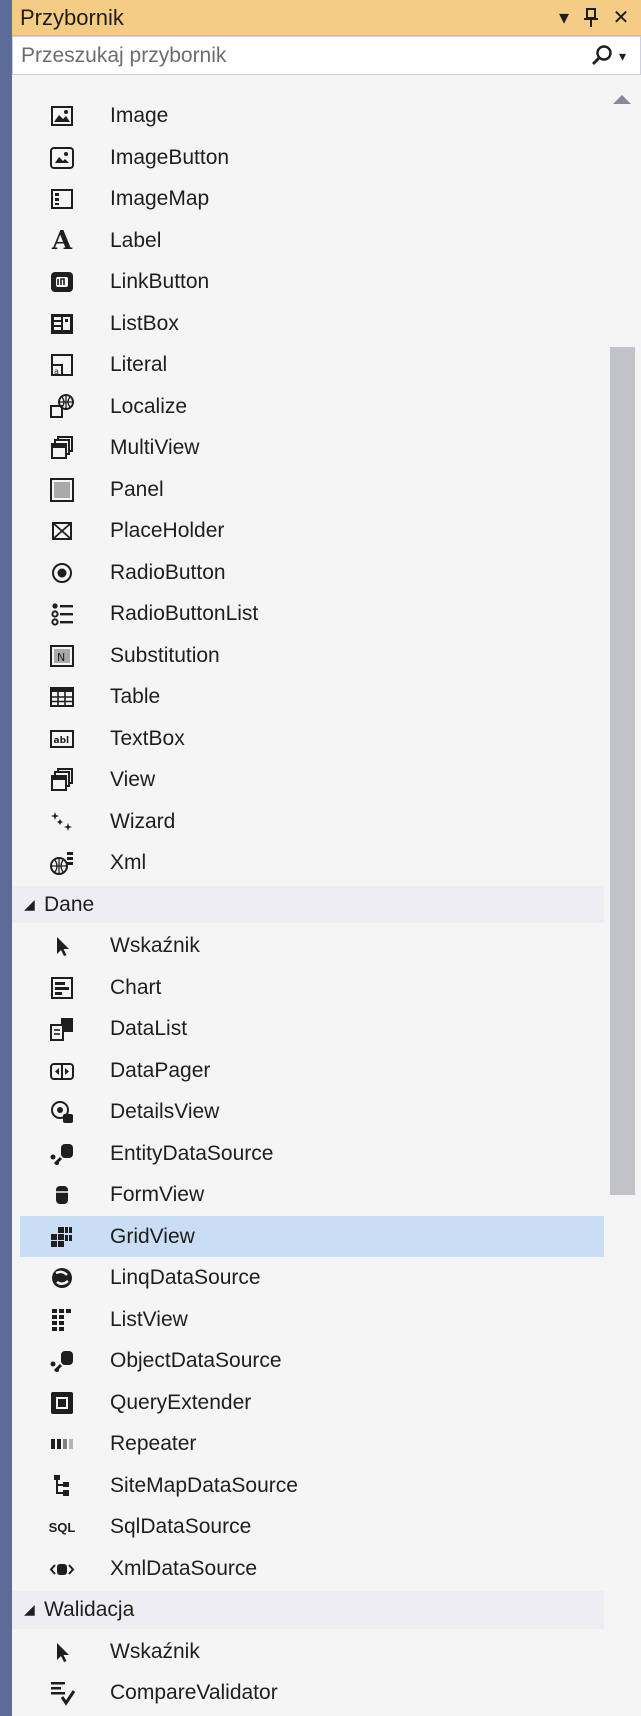 The width and height of the screenshot is (641, 1716). What do you see at coordinates (62, 1693) in the screenshot?
I see `compare-validator-icon` at bounding box center [62, 1693].